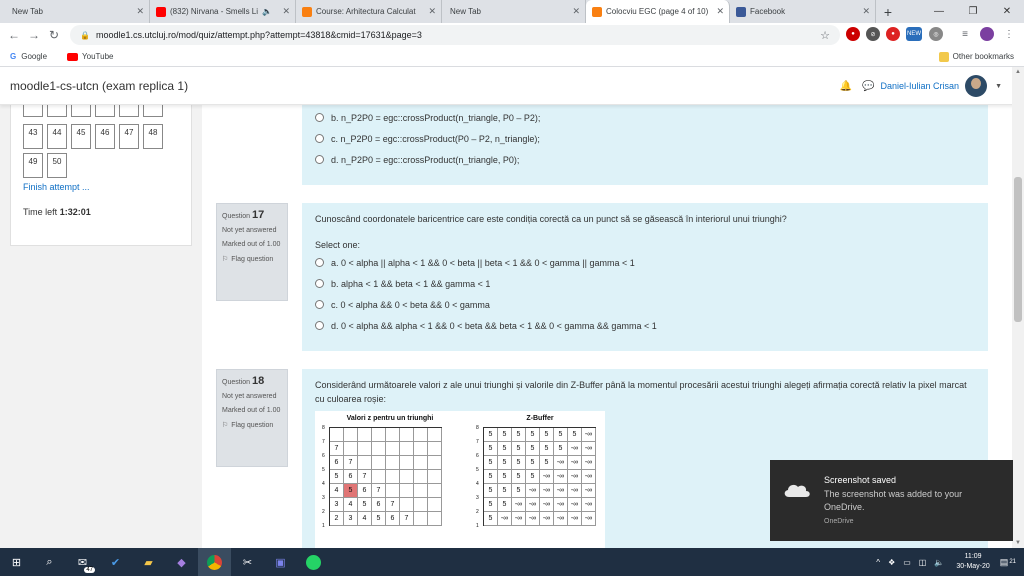  I want to click on scrollbar-thumb, so click(1018, 249).